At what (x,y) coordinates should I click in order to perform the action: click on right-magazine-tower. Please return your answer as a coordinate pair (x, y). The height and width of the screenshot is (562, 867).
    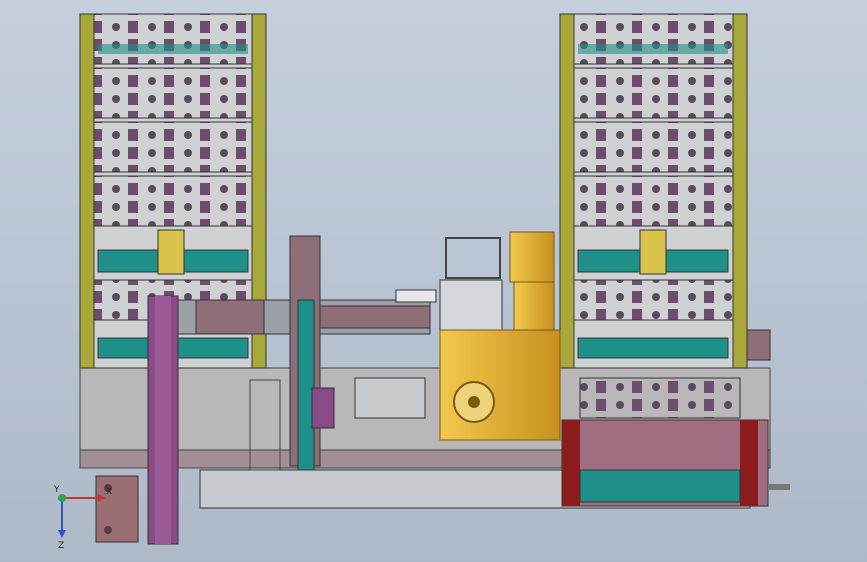
    Looking at the image, I should click on (653, 191).